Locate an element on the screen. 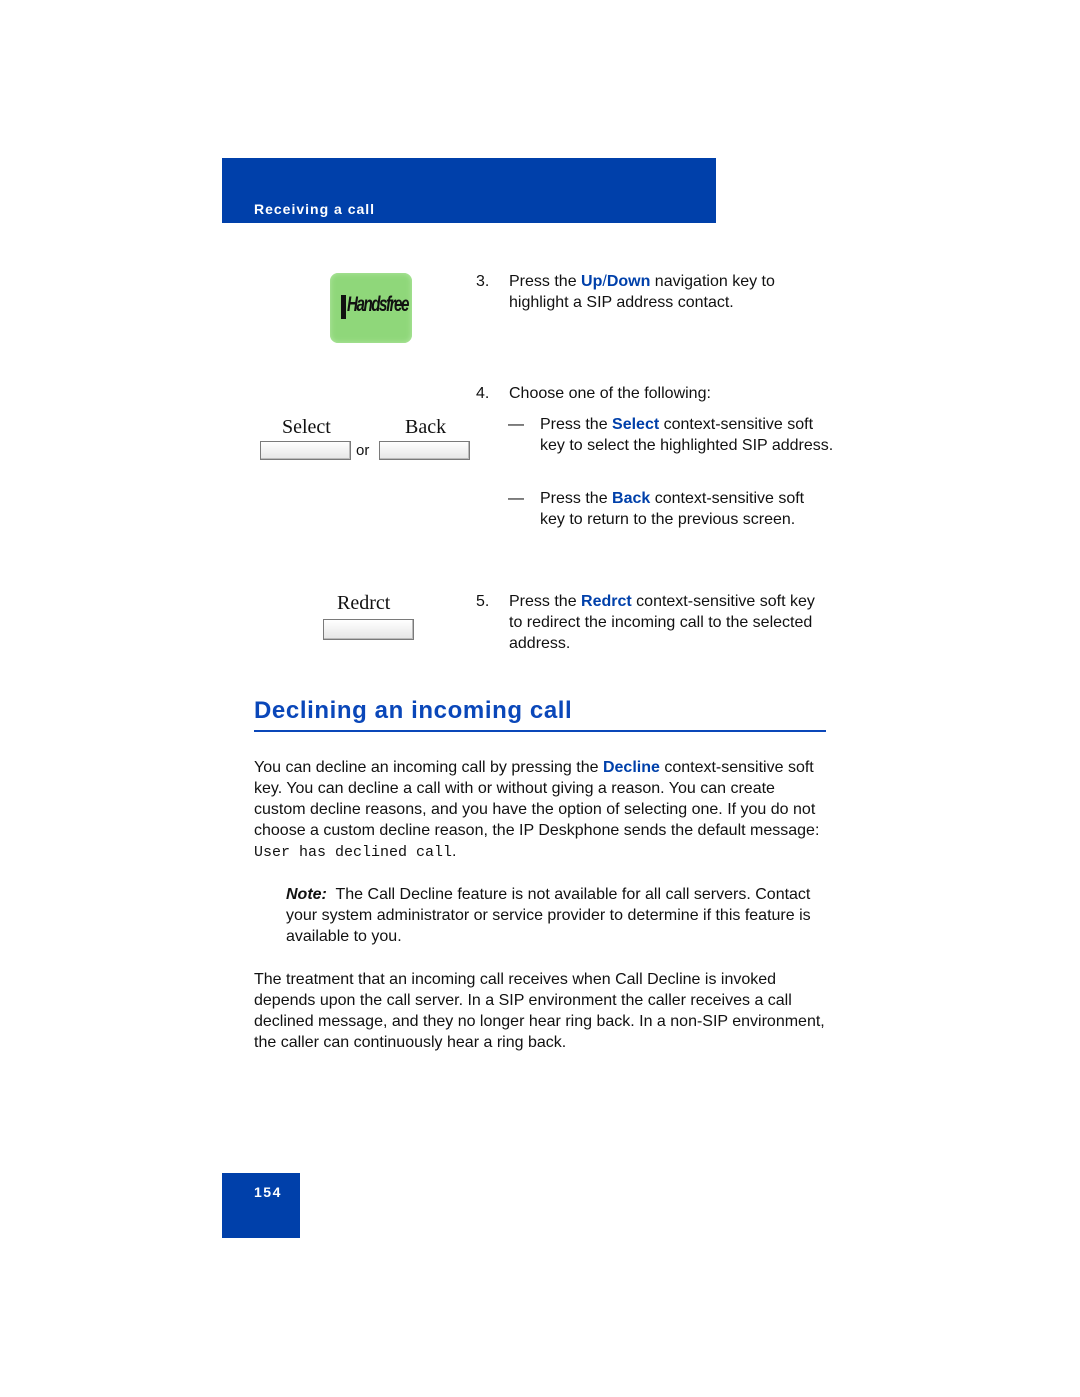 Image resolution: width=1080 pixels, height=1397 pixels. header-bar: Receiving a call is located at coordinates (469, 190).